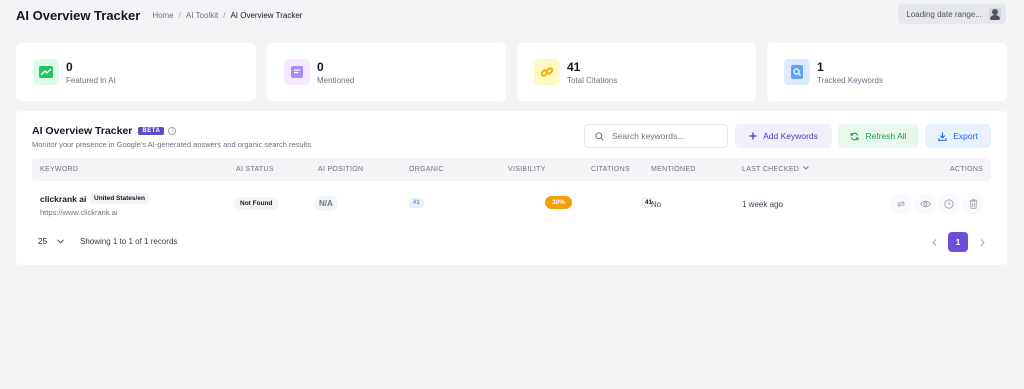  I want to click on column-header-mentioned: MENTIONED, so click(673, 169).